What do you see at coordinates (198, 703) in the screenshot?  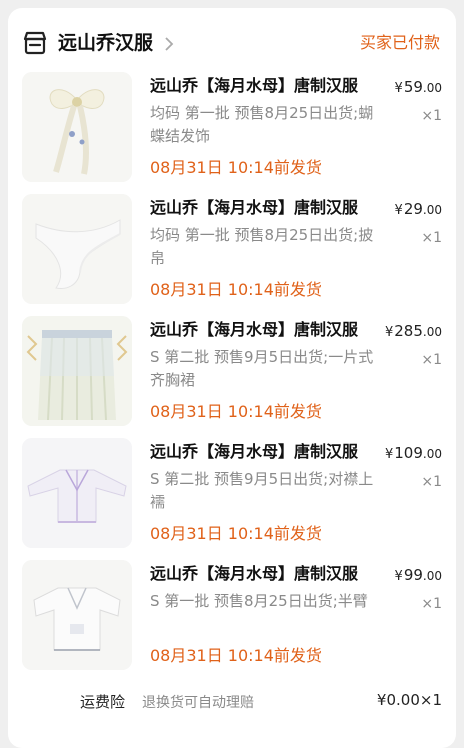 I see `insurance-description: 退换货可自动理赔` at bounding box center [198, 703].